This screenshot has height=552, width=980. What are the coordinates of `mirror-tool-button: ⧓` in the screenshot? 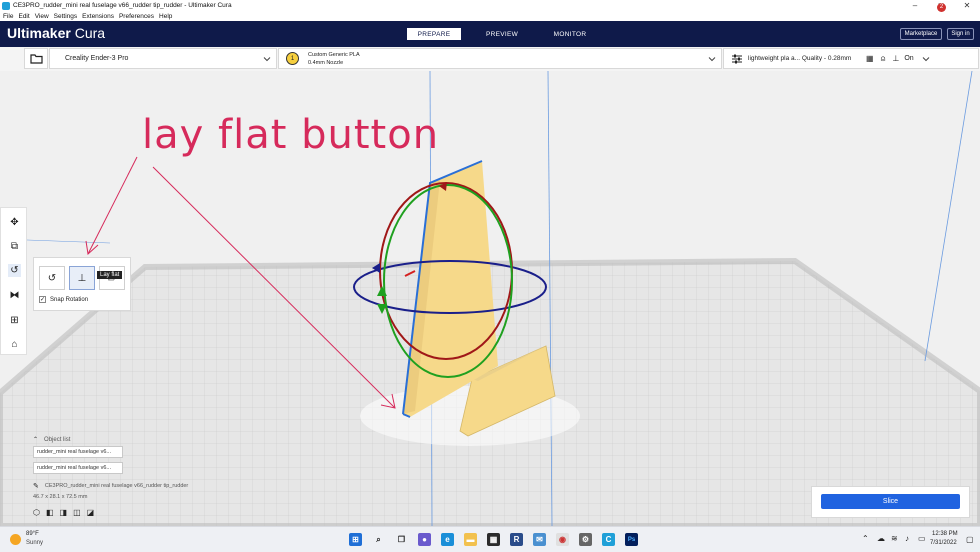 It's located at (14, 295).